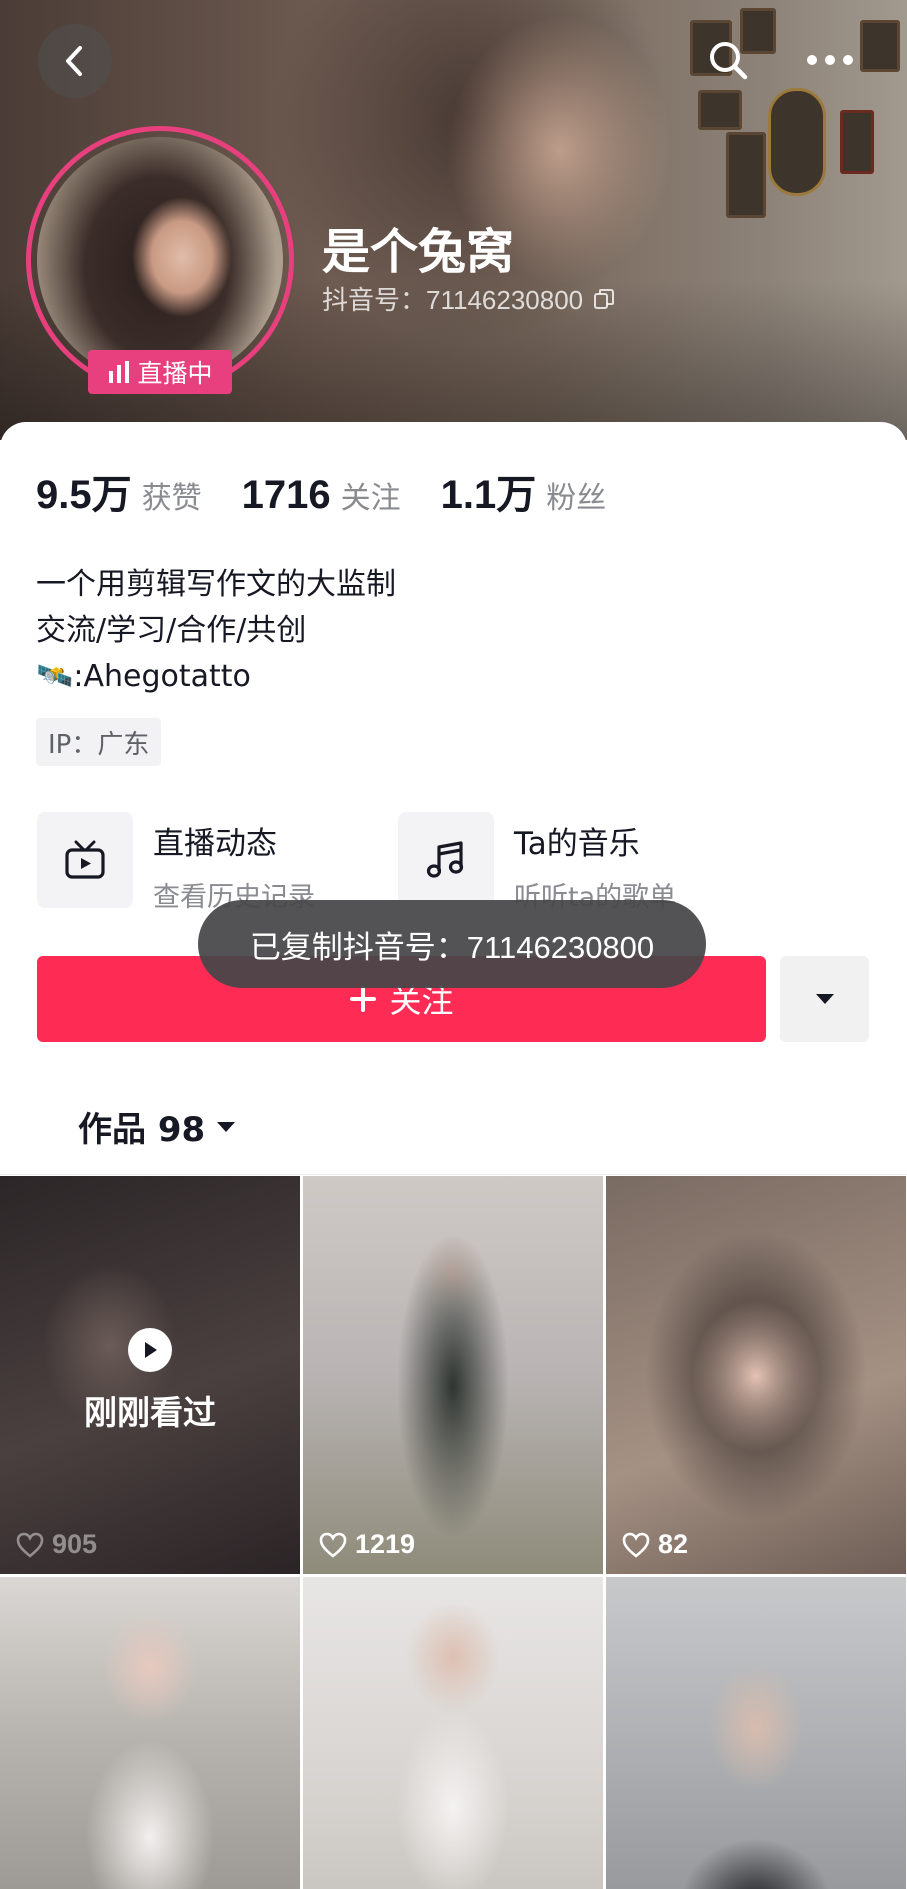  I want to click on search-button, so click(728, 60).